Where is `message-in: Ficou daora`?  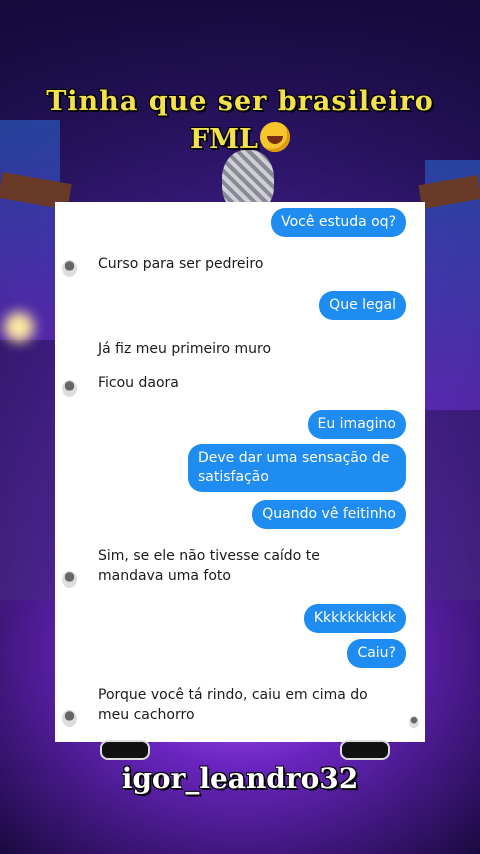
message-in: Ficou daora is located at coordinates (138, 383).